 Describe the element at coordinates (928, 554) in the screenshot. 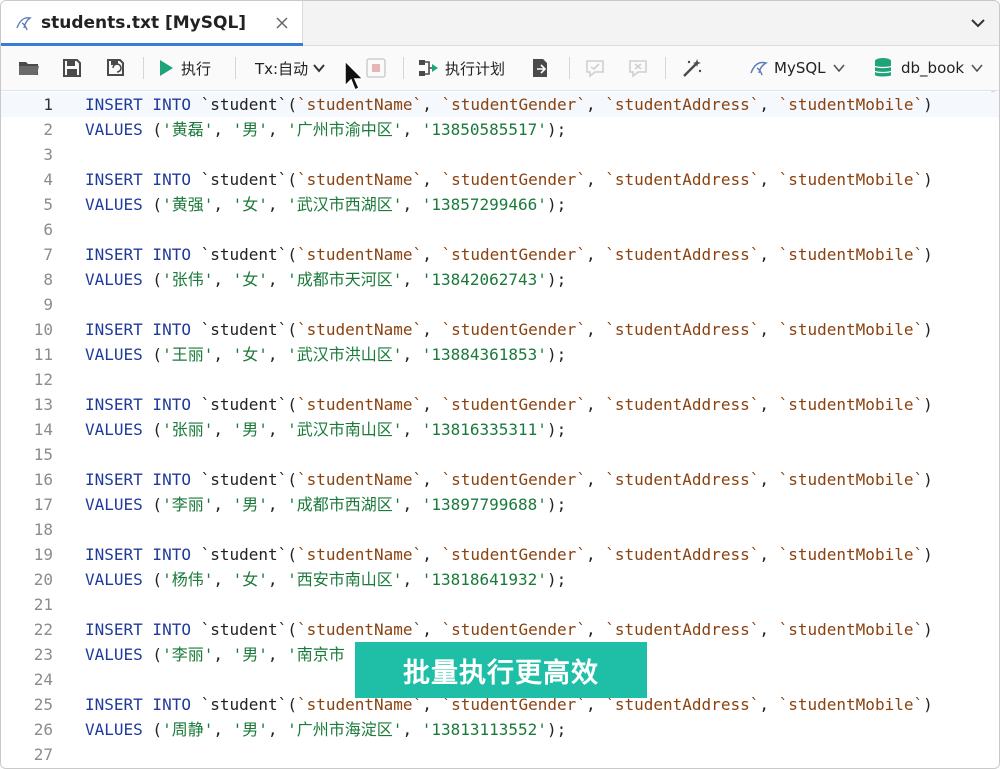

I see `sql-punctuation: )` at that location.